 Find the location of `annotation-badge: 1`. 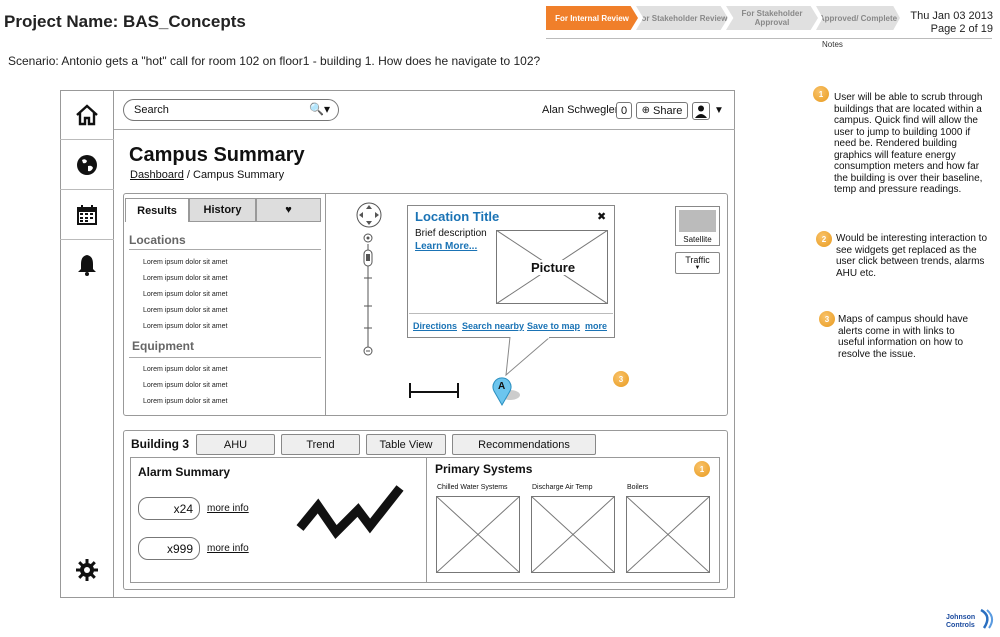

annotation-badge: 1 is located at coordinates (702, 469).